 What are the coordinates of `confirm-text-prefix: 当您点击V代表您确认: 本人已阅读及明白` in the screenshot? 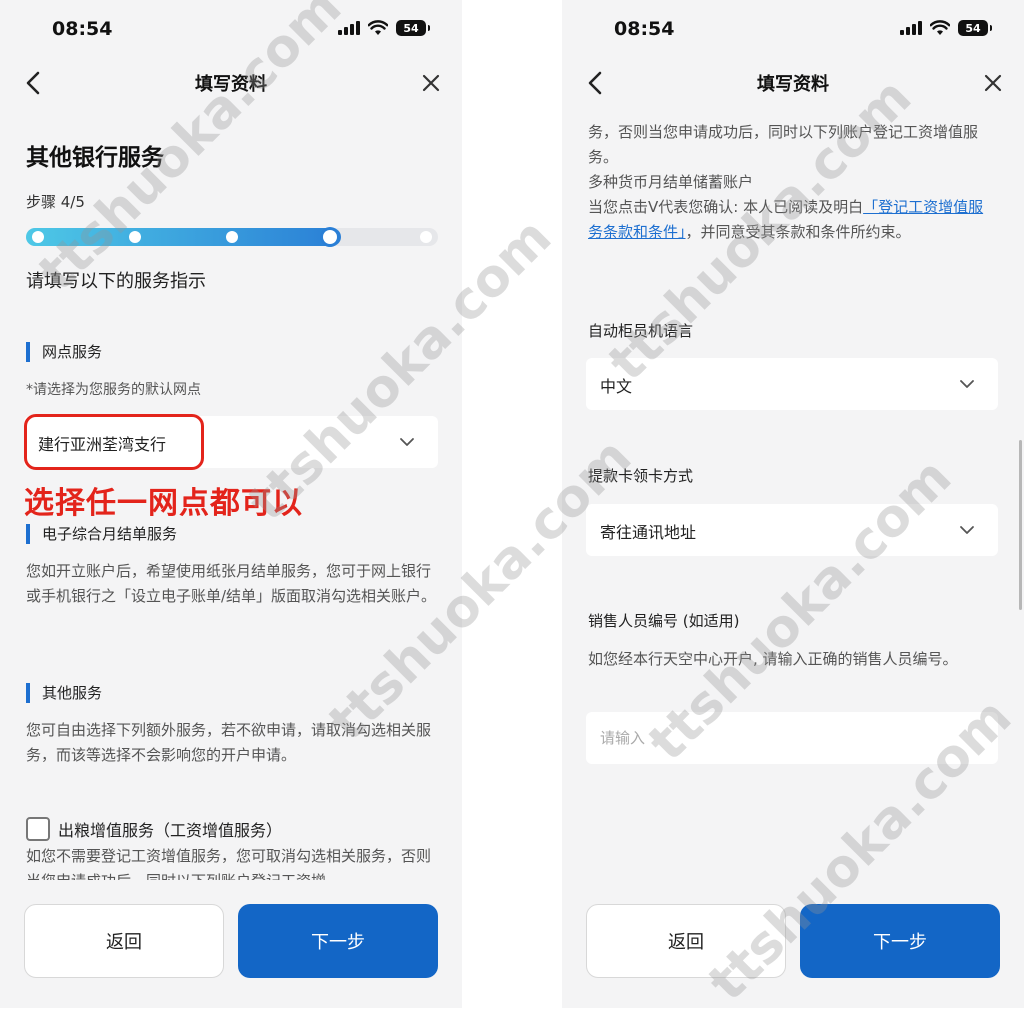 It's located at (726, 207).